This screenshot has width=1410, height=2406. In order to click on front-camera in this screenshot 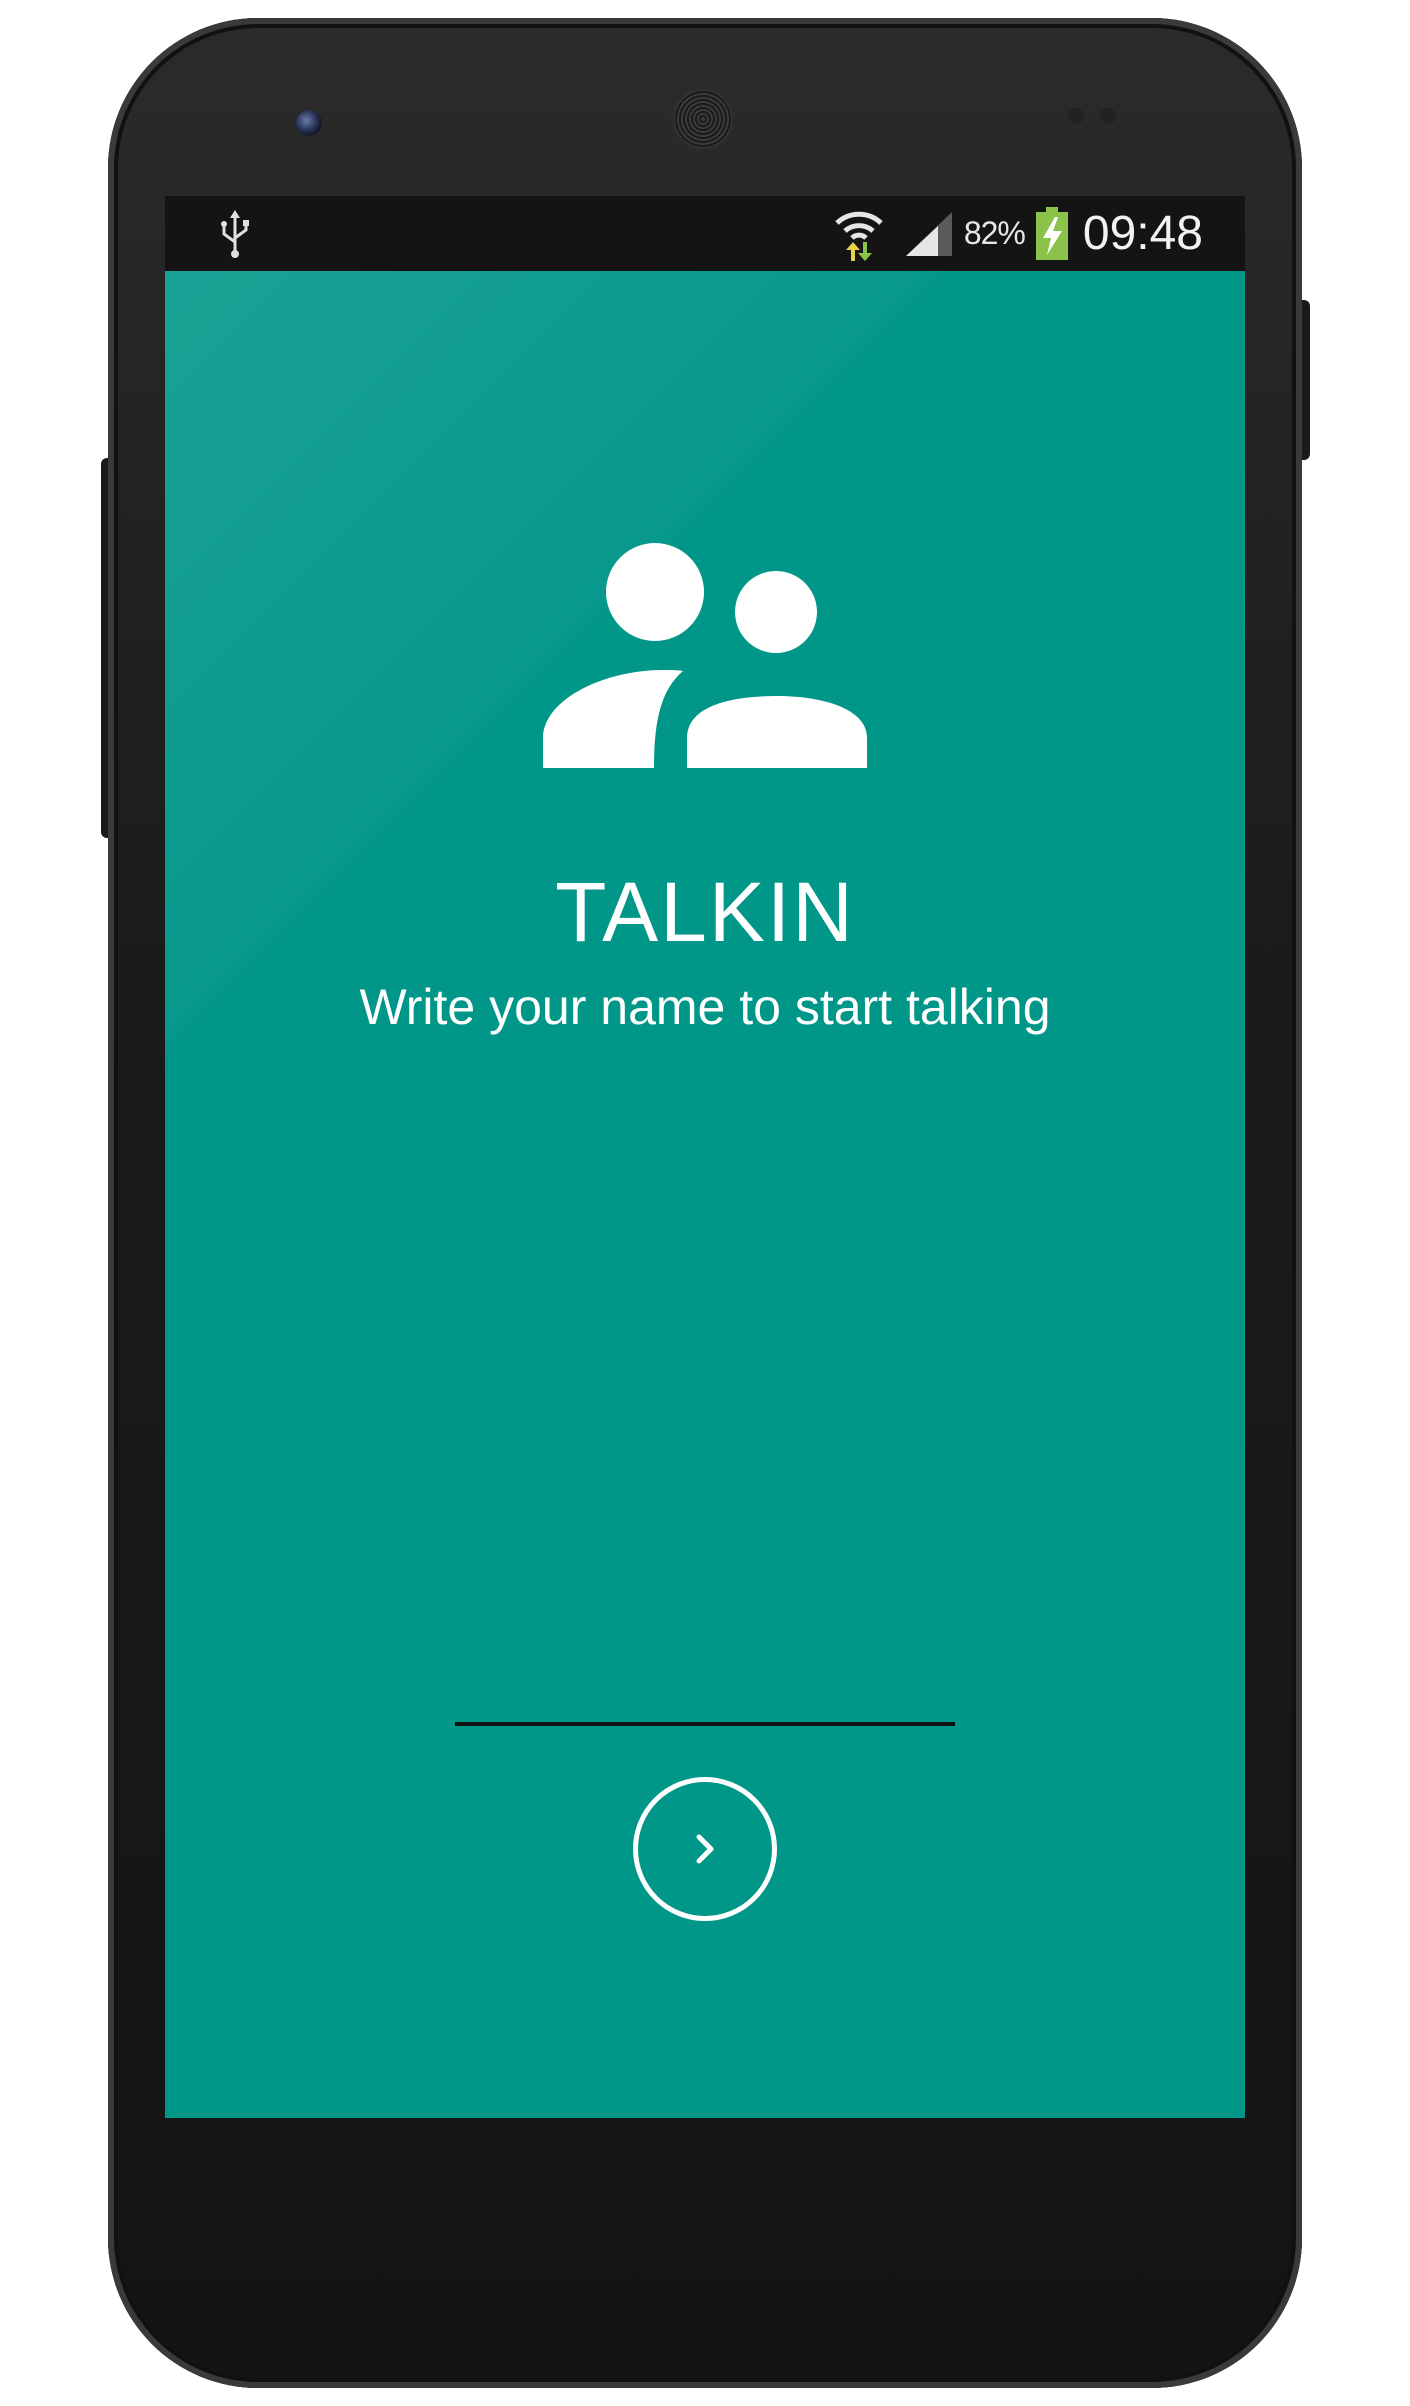, I will do `click(309, 123)`.